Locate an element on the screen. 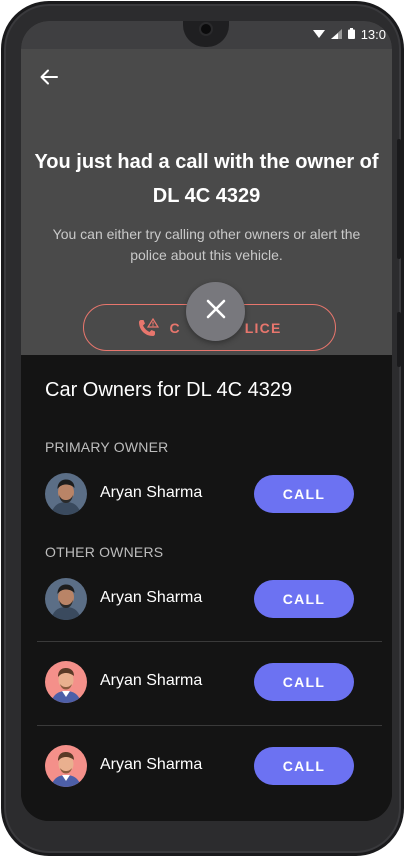 Image resolution: width=407 pixels, height=858 pixels. front-camera is located at coordinates (206, 29).